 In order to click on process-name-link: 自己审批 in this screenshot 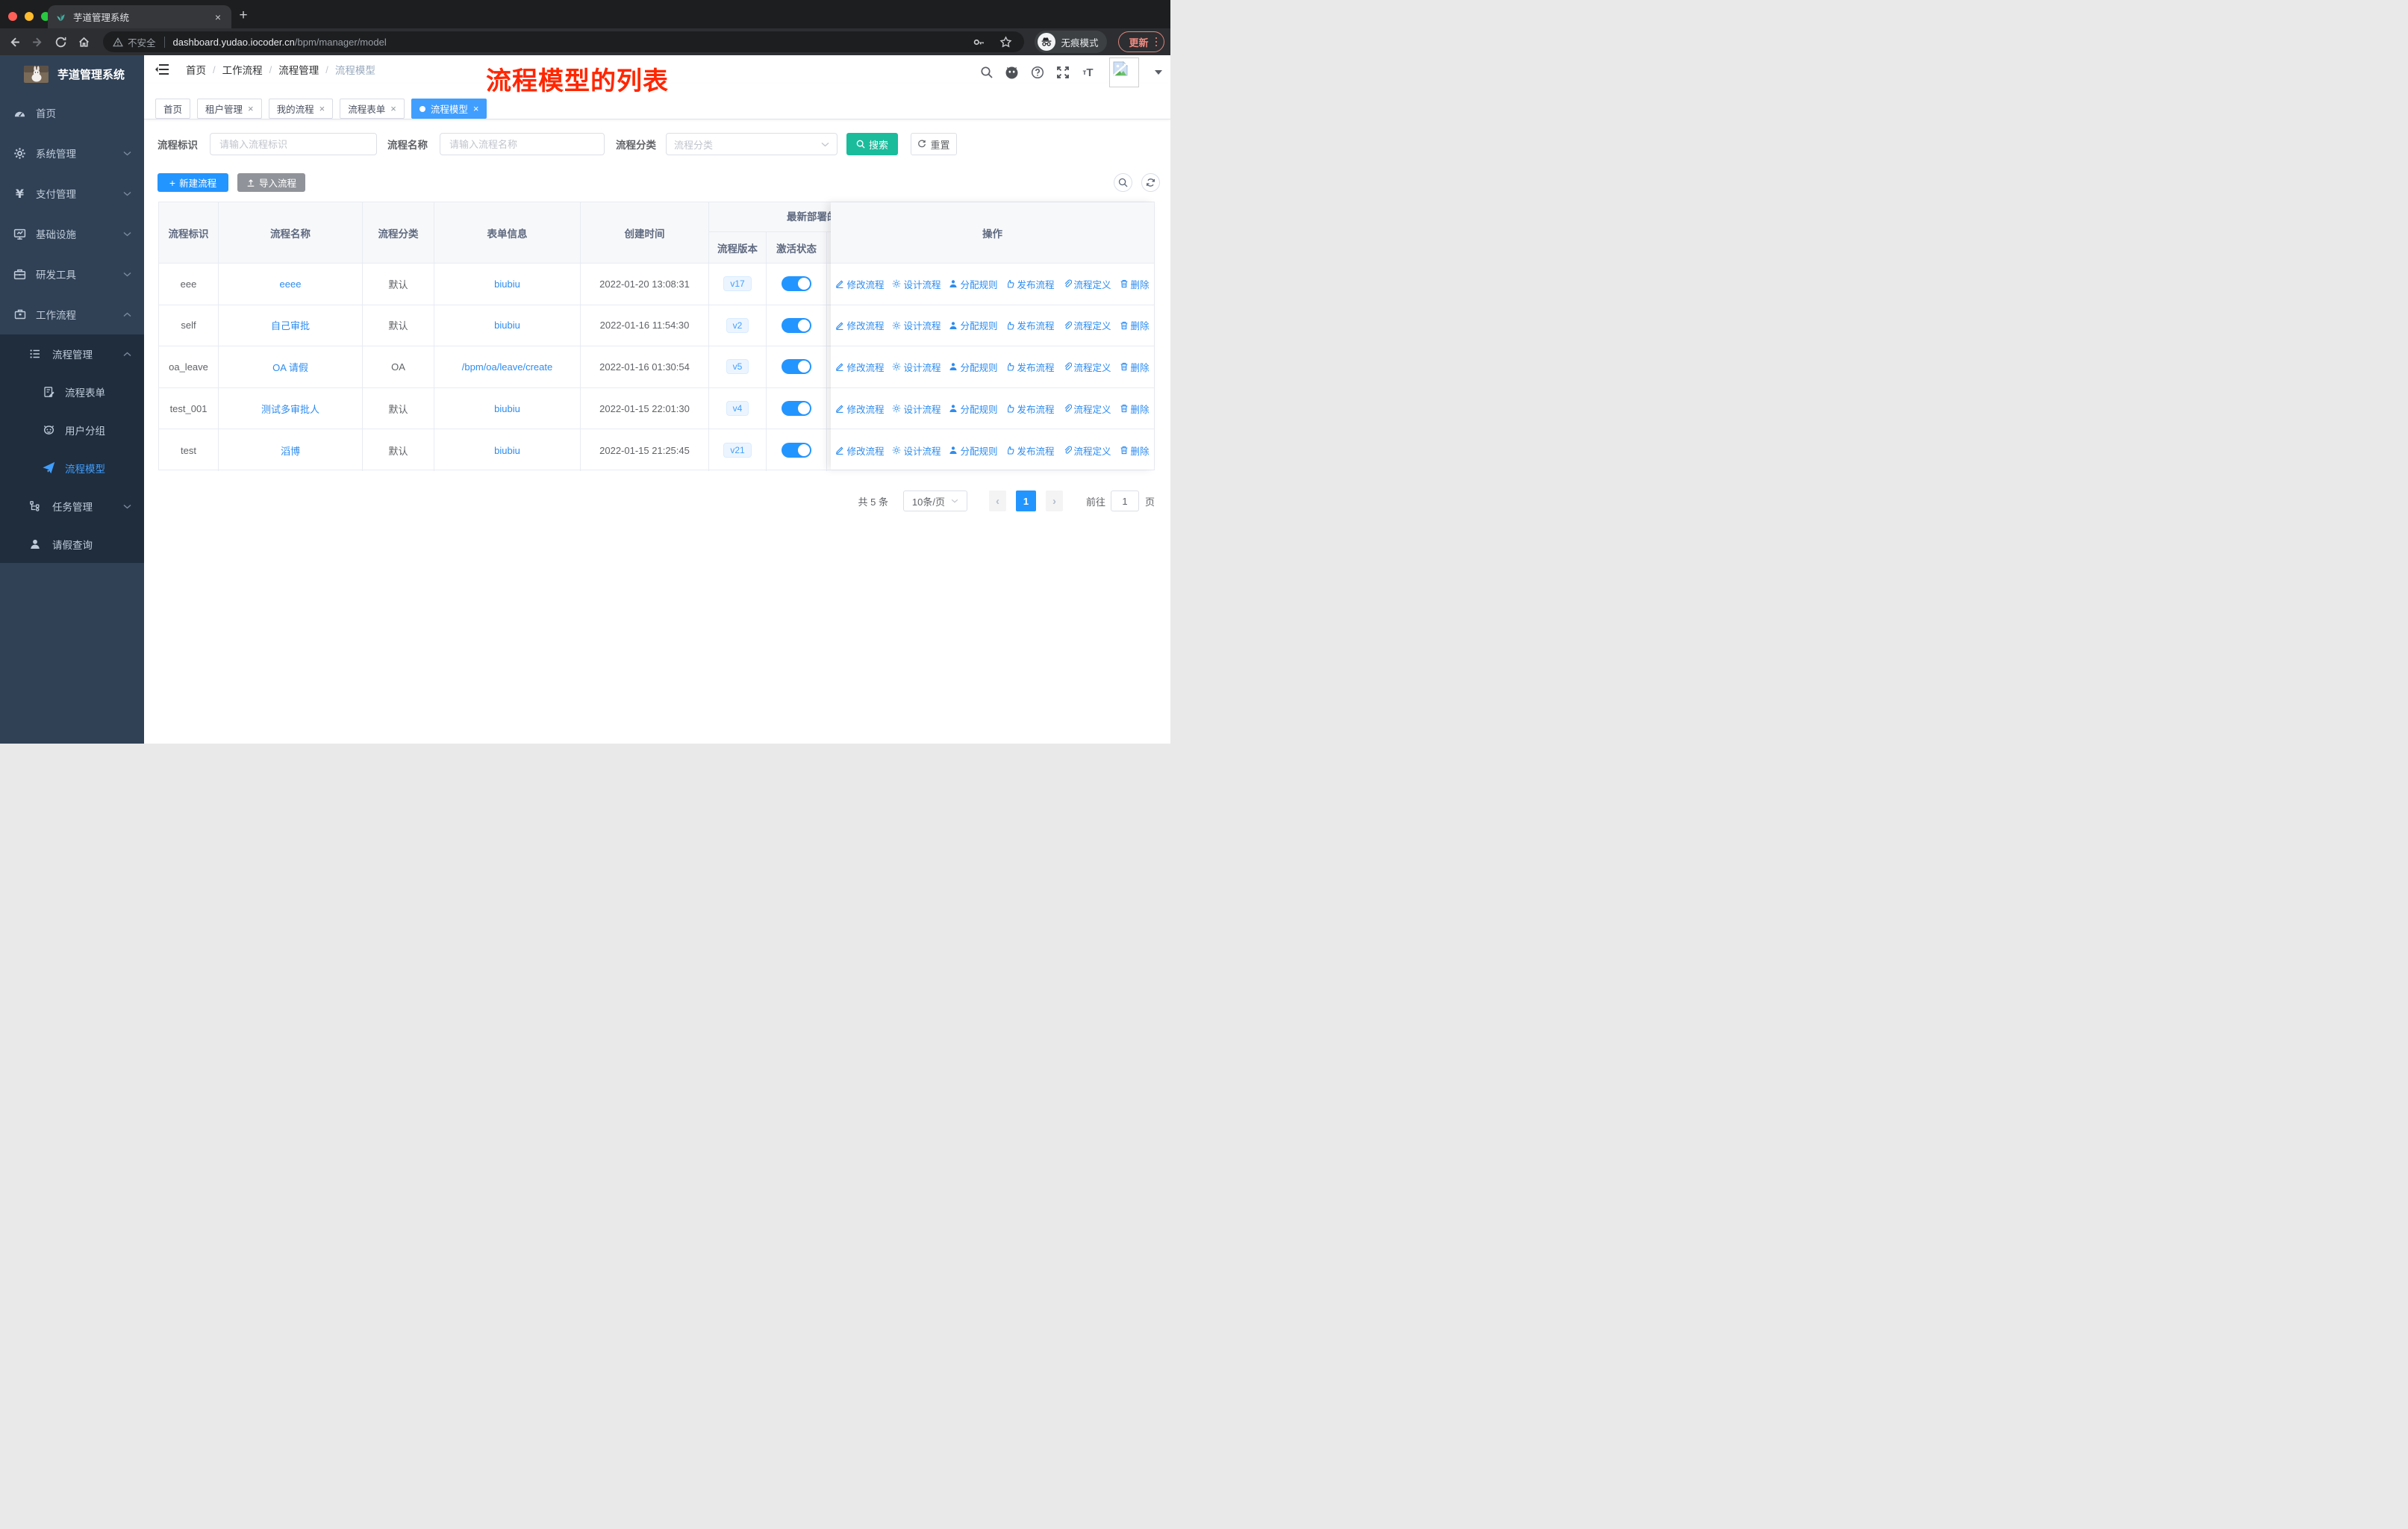, I will do `click(290, 325)`.